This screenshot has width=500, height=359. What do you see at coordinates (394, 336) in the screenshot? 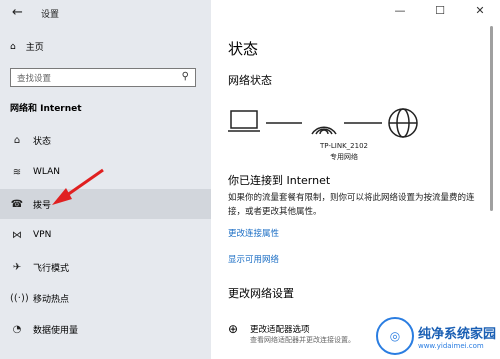
I see `watermark-logo-icon: ◎` at bounding box center [394, 336].